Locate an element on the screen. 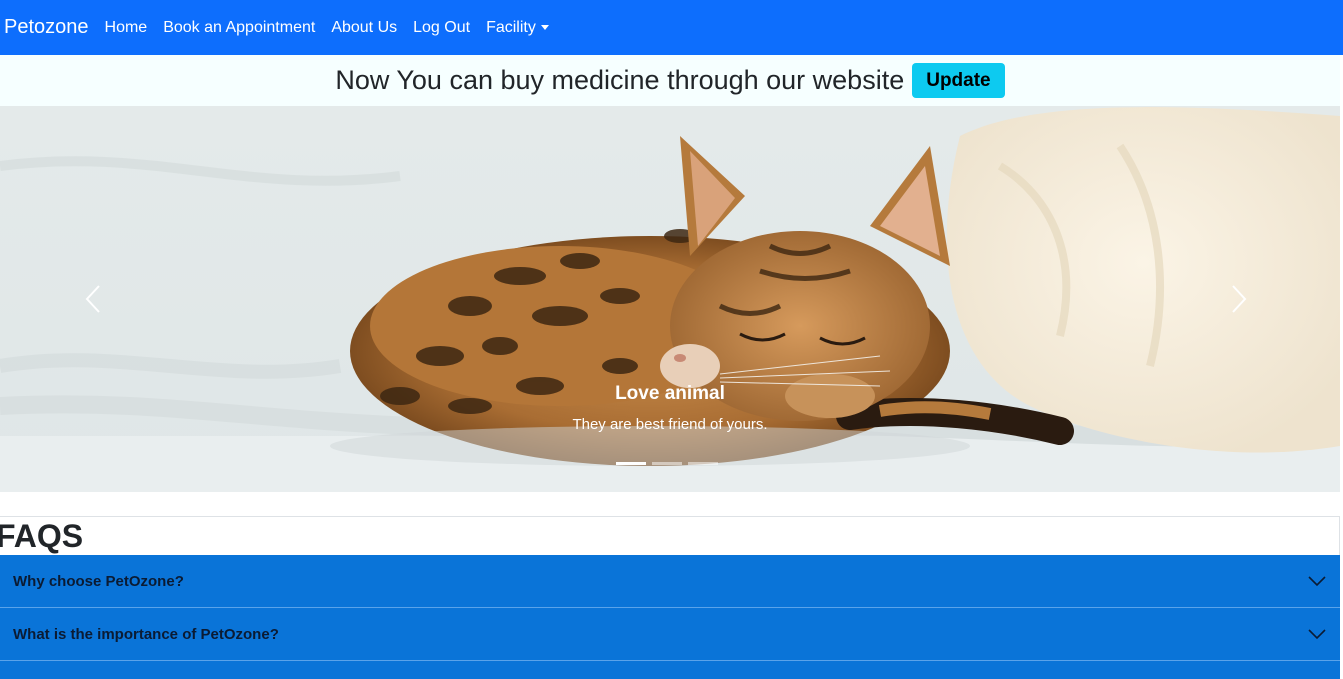 The height and width of the screenshot is (679, 1343). chevron-right-icon is located at coordinates (1239, 299).